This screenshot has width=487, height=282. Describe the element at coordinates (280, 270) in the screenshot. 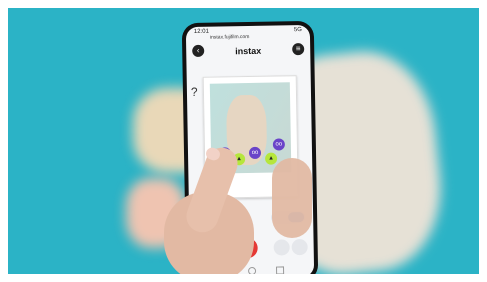

I see `nav-back-icon` at that location.